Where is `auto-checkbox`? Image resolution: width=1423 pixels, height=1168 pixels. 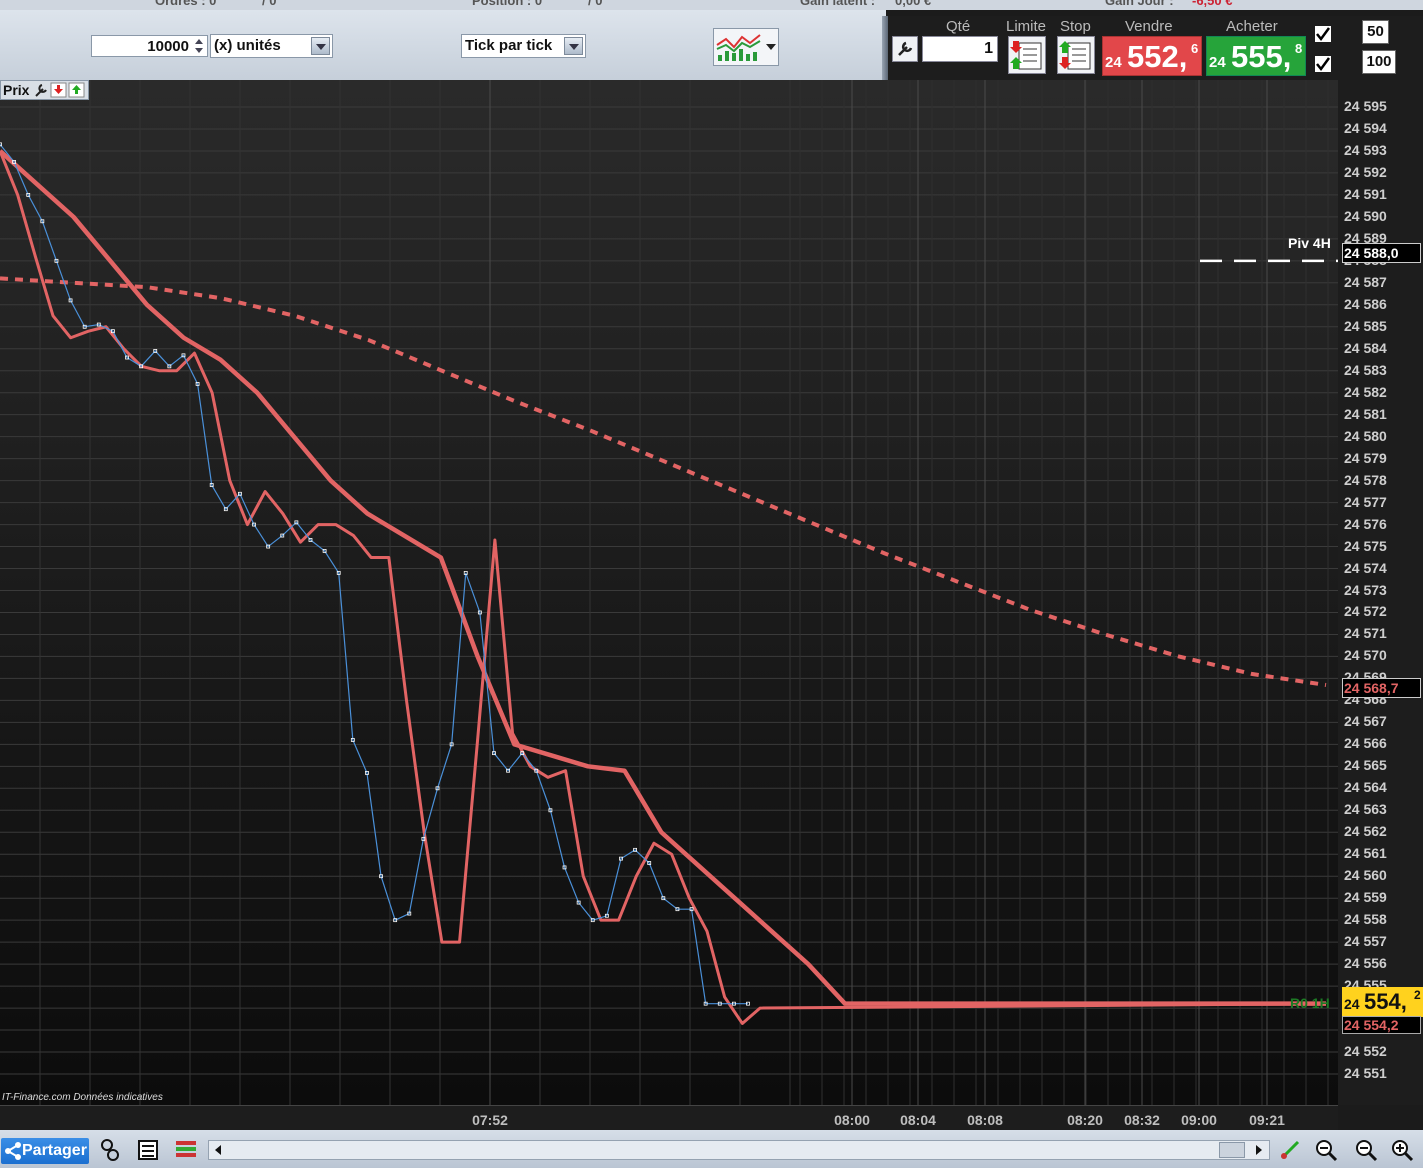
auto-checkbox is located at coordinates (1323, 64).